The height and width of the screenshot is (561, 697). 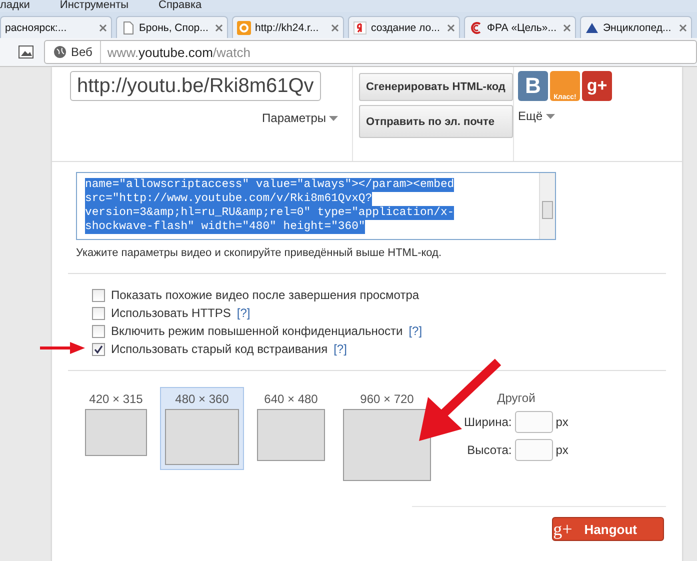 I want to click on menu-item: Справка, so click(x=180, y=6).